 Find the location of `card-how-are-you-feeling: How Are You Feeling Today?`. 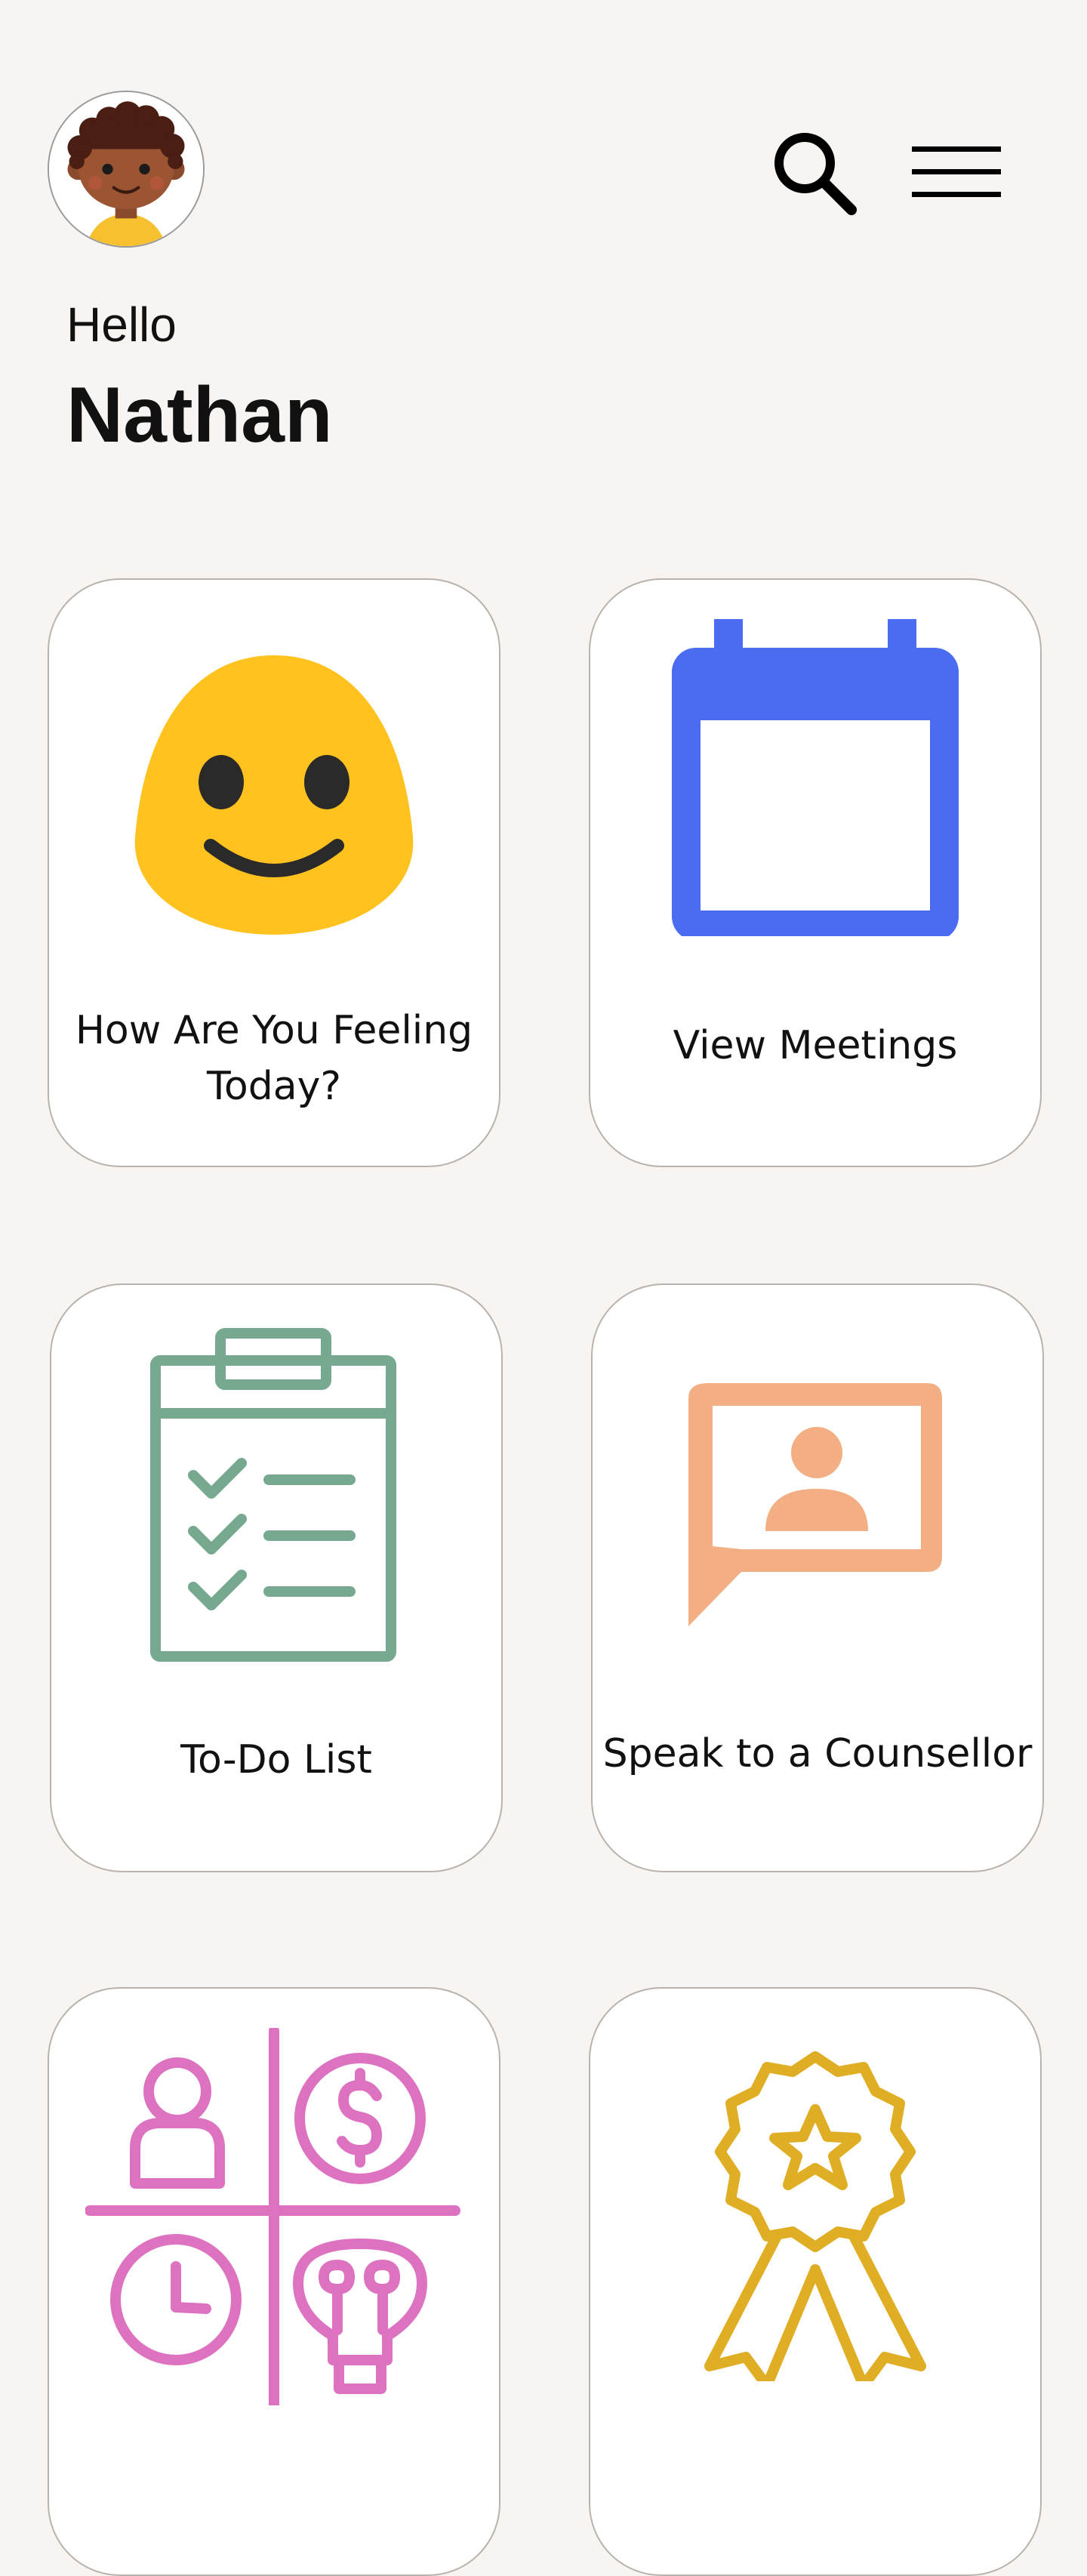

card-how-are-you-feeling: How Are You Feeling Today? is located at coordinates (274, 873).